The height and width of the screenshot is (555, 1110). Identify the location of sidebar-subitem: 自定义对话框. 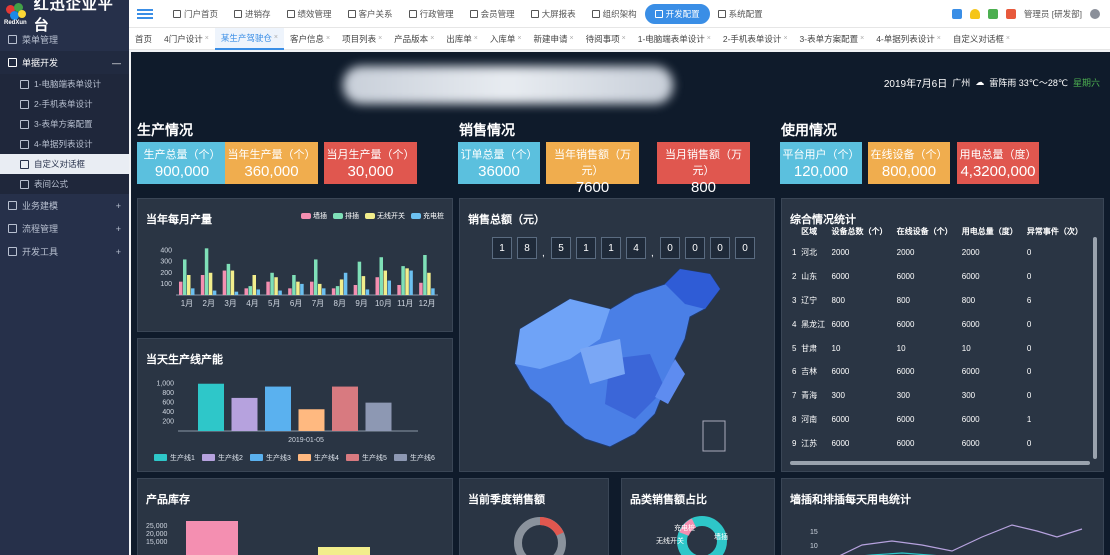
(64, 164).